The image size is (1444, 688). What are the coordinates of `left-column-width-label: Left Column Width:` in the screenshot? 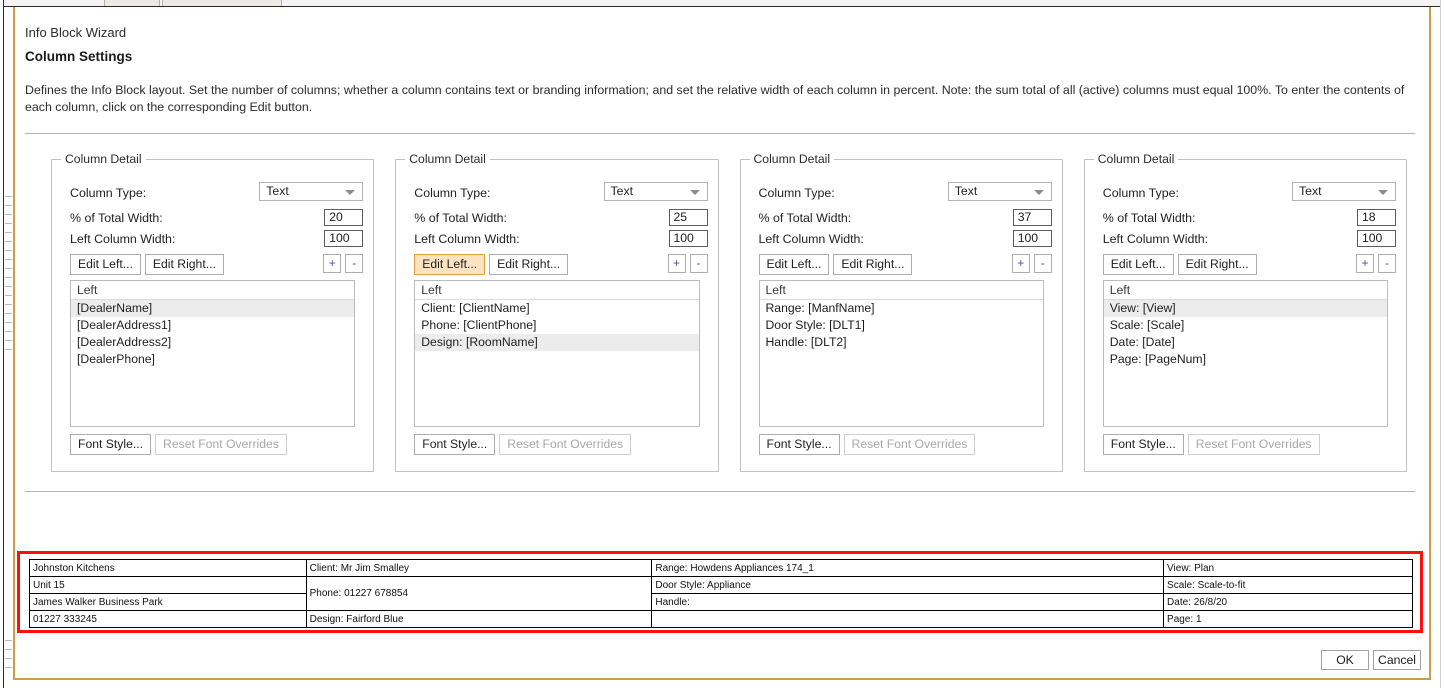 It's located at (123, 239).